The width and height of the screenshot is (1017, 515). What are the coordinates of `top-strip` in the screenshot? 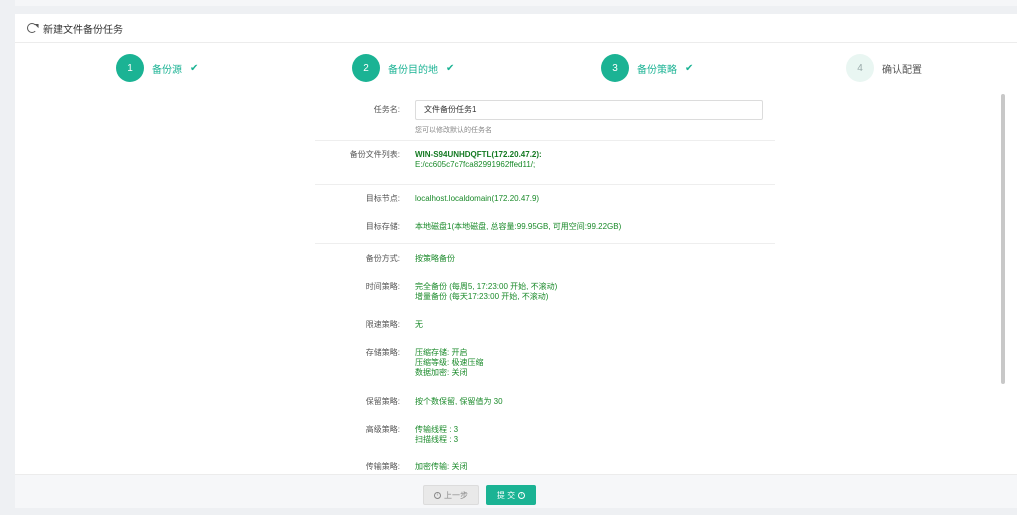 It's located at (516, 3).